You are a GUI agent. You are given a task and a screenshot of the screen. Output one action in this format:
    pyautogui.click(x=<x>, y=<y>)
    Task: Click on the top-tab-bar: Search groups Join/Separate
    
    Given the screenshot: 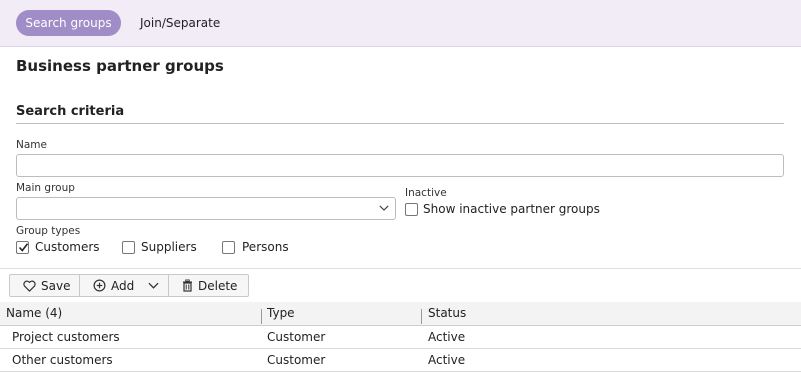 What is the action you would take?
    pyautogui.click(x=400, y=23)
    